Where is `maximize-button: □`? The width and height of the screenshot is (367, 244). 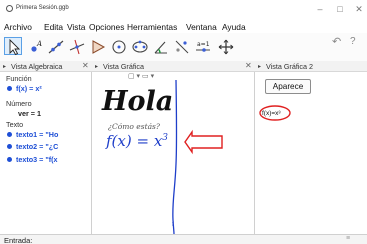
maximize-button: □ is located at coordinates (340, 9).